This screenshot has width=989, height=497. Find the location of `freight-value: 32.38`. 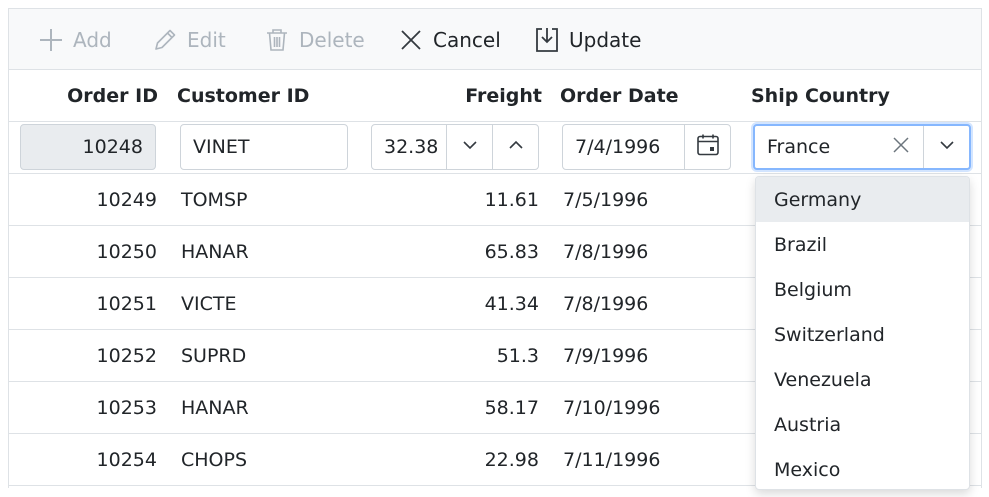

freight-value: 32.38 is located at coordinates (411, 147).